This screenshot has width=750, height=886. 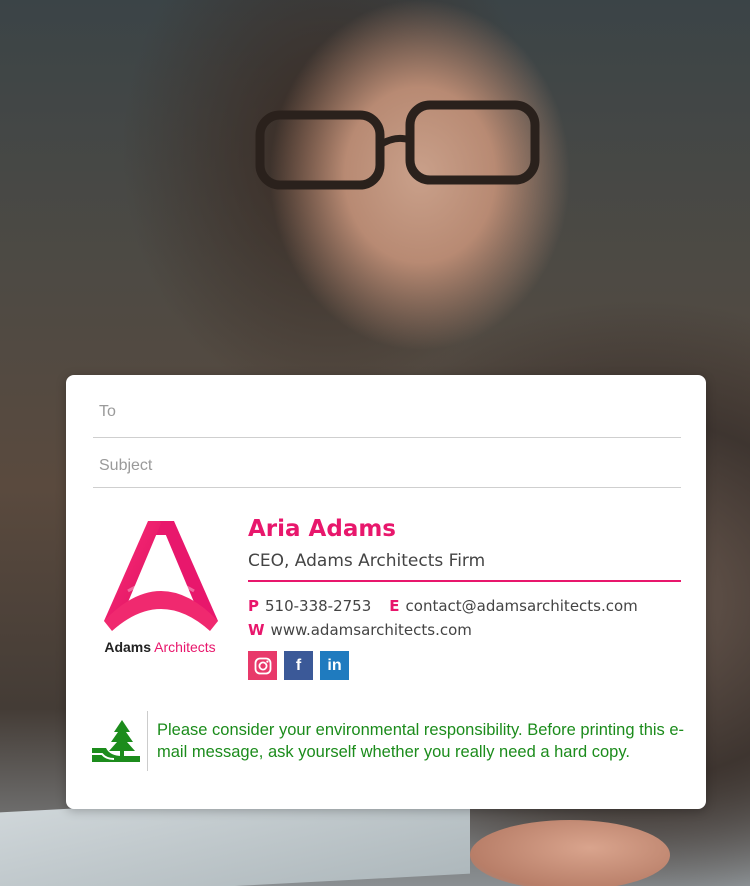 I want to click on hand, so click(x=570, y=853).